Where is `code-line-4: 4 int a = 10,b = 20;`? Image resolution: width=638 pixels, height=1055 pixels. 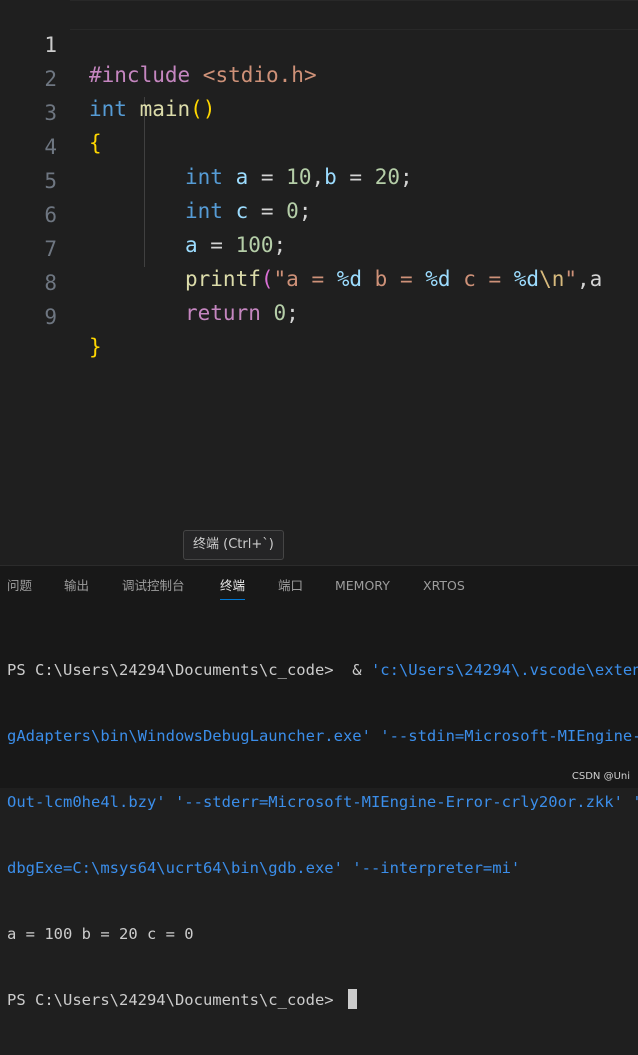
code-line-4: 4 int a = 10,b = 20; is located at coordinates (319, 145).